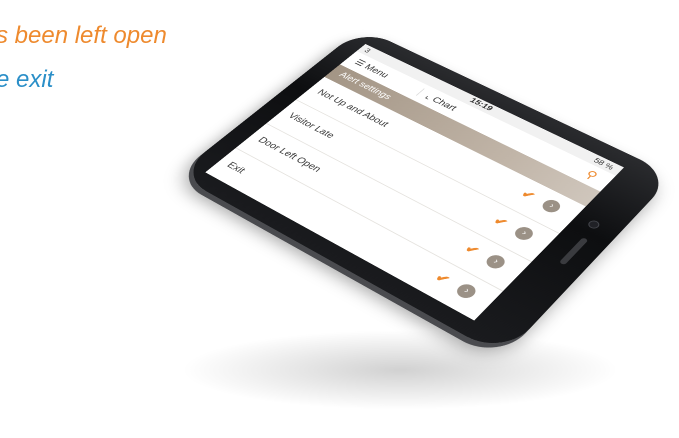 The width and height of the screenshot is (679, 438). What do you see at coordinates (591, 175) in the screenshot?
I see `share-icon: ⚲` at bounding box center [591, 175].